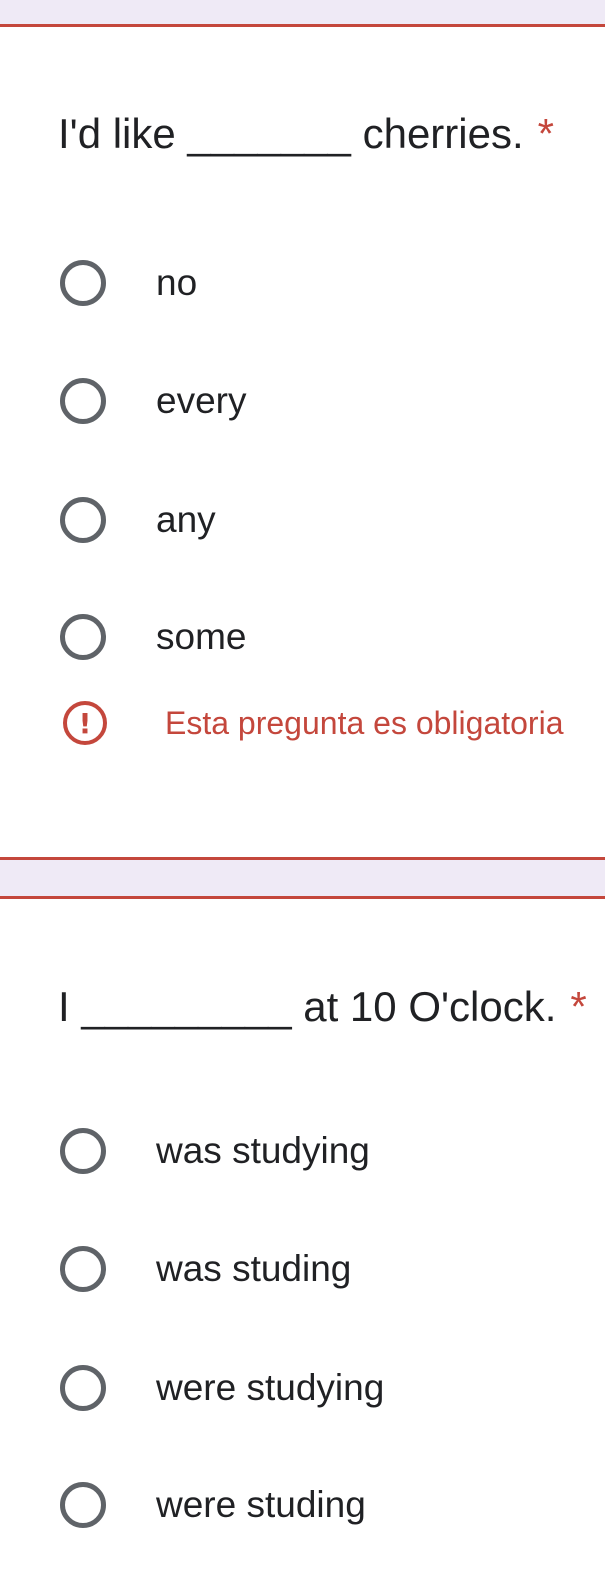 This screenshot has height=1596, width=605. Describe the element at coordinates (201, 636) in the screenshot. I see `option-label: some` at that location.